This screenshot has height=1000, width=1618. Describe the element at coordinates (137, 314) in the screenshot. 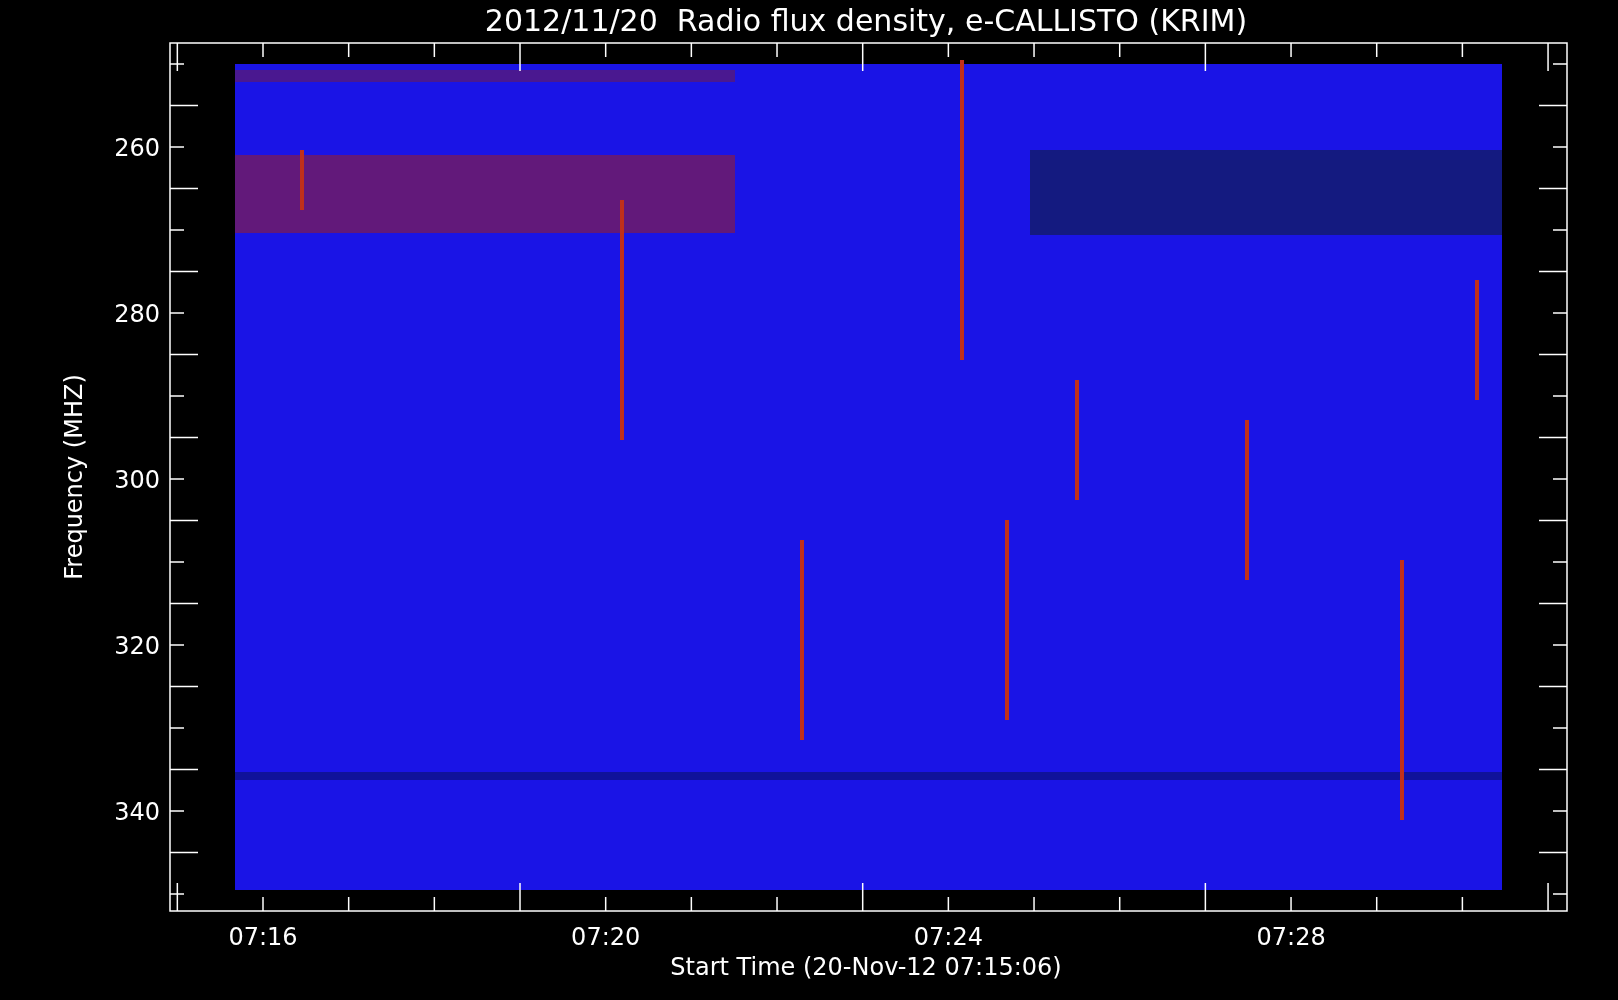

I see `y-tick-label: 280` at that location.